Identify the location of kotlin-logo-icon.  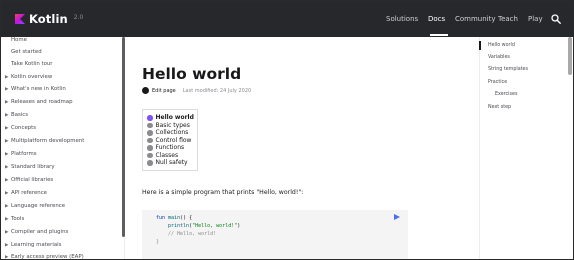
(20, 19).